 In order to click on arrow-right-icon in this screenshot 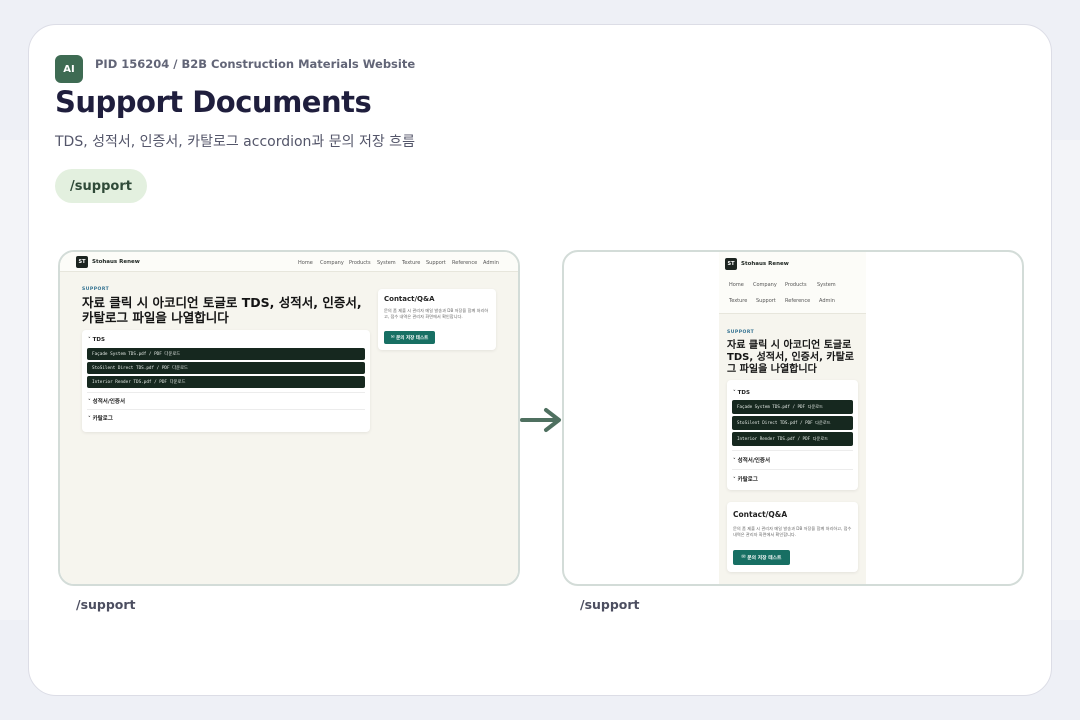, I will do `click(540, 420)`.